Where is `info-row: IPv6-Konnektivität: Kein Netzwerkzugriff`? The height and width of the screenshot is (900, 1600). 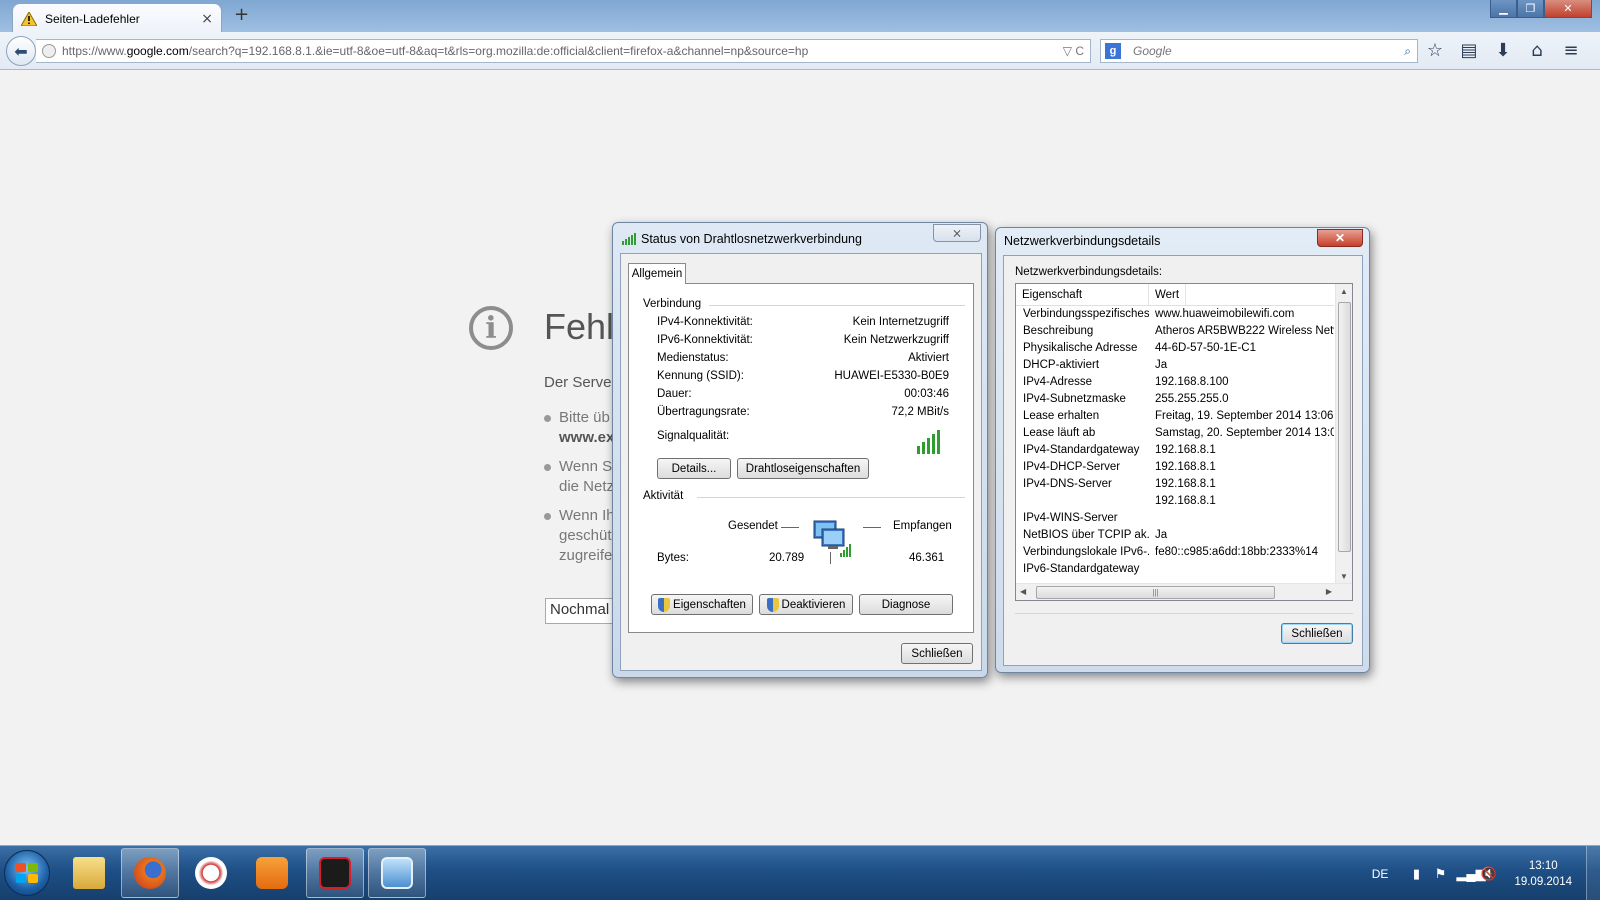 info-row: IPv6-Konnektivität: Kein Netzwerkzugriff is located at coordinates (803, 340).